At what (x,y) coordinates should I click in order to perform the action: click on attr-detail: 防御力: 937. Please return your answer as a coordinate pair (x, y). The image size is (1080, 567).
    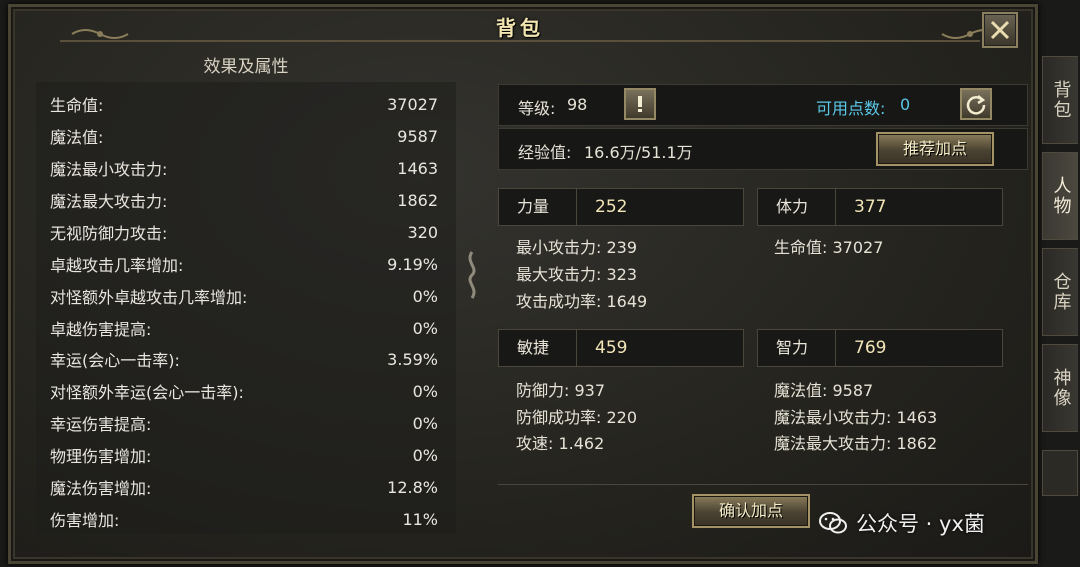
    Looking at the image, I should click on (561, 390).